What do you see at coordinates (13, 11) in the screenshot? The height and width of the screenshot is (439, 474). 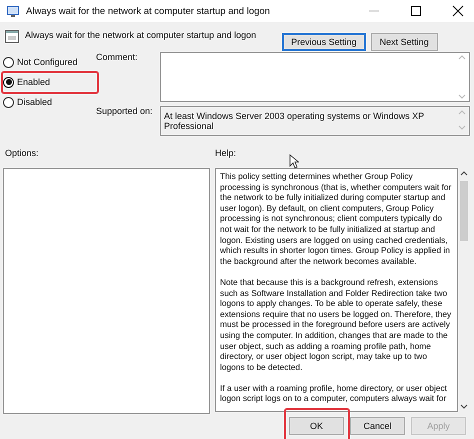 I see `app-icon` at bounding box center [13, 11].